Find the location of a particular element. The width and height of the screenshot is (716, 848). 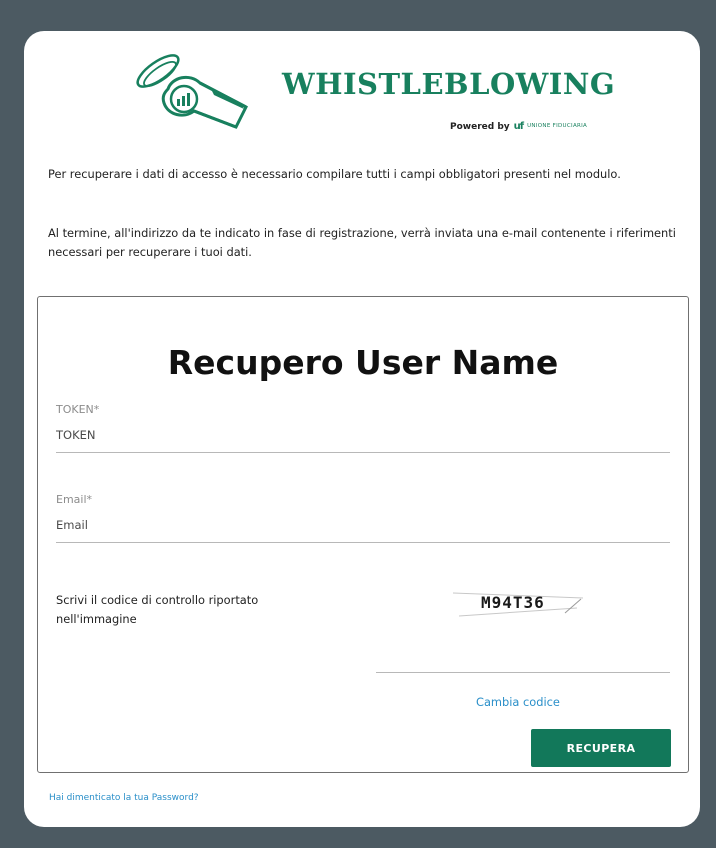

powered-by: Powered by uf UNIONE FIDUCIARIA is located at coordinates (518, 126).